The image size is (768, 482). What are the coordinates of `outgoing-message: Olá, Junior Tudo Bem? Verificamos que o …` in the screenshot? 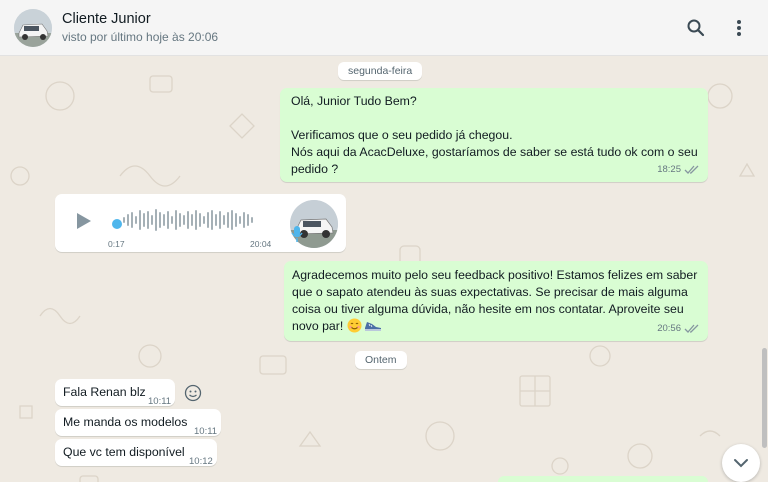 It's located at (494, 135).